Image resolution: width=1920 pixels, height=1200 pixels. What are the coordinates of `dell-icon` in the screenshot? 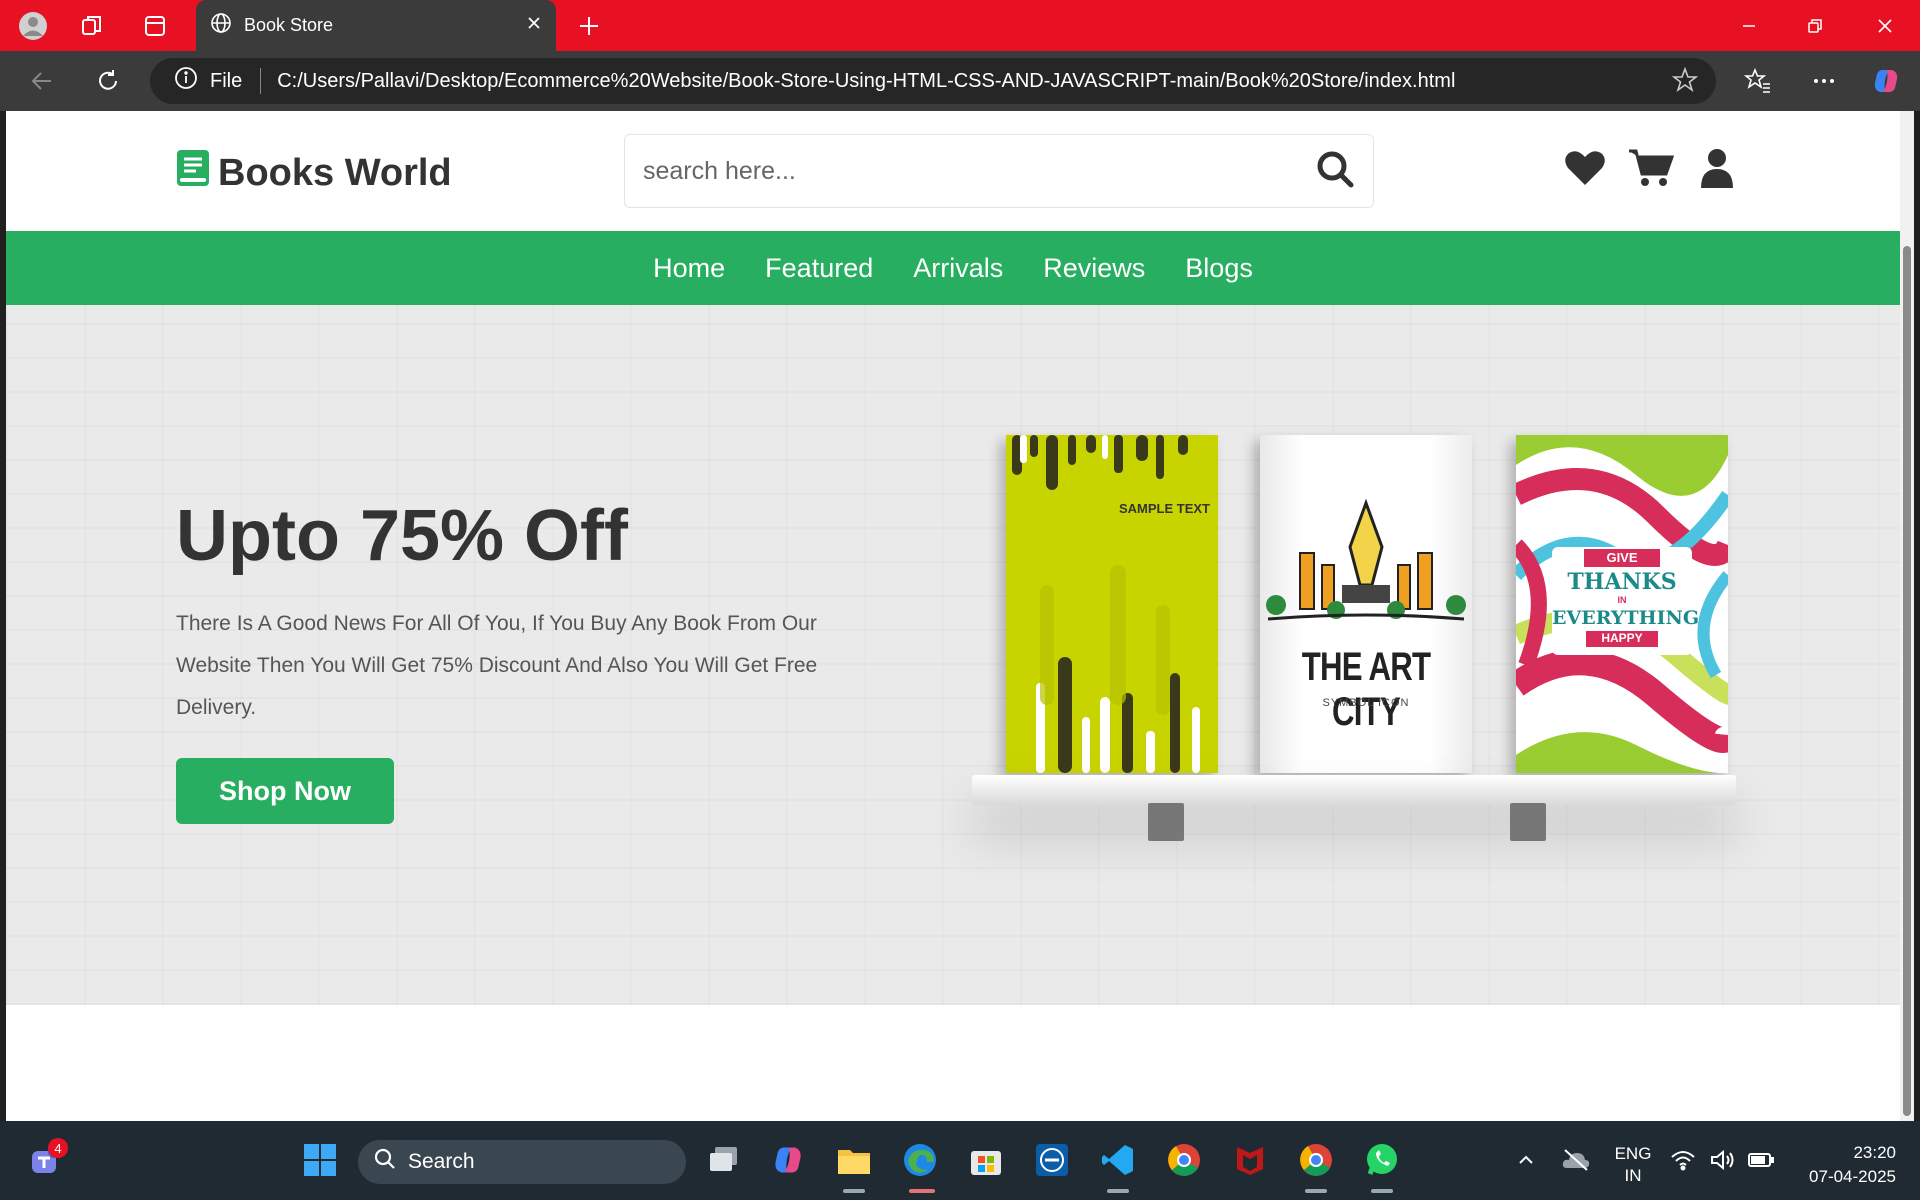 It's located at (1052, 1160).